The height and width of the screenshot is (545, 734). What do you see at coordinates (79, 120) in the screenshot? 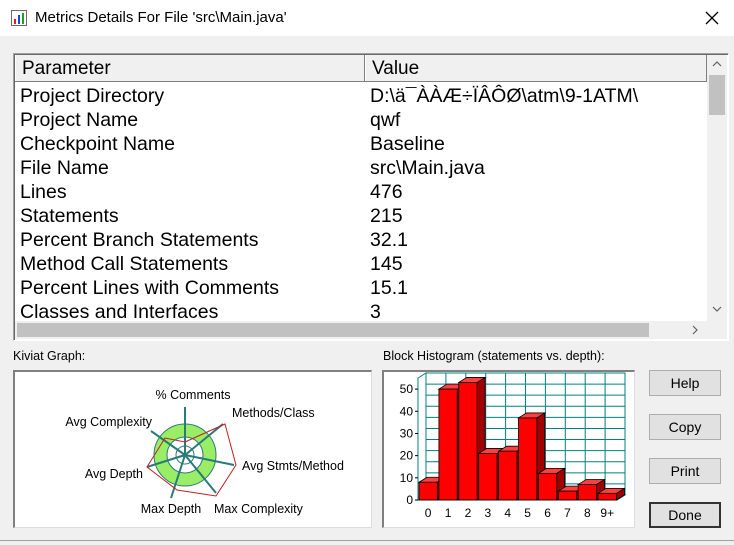
I see `param-cell: Project Name` at bounding box center [79, 120].